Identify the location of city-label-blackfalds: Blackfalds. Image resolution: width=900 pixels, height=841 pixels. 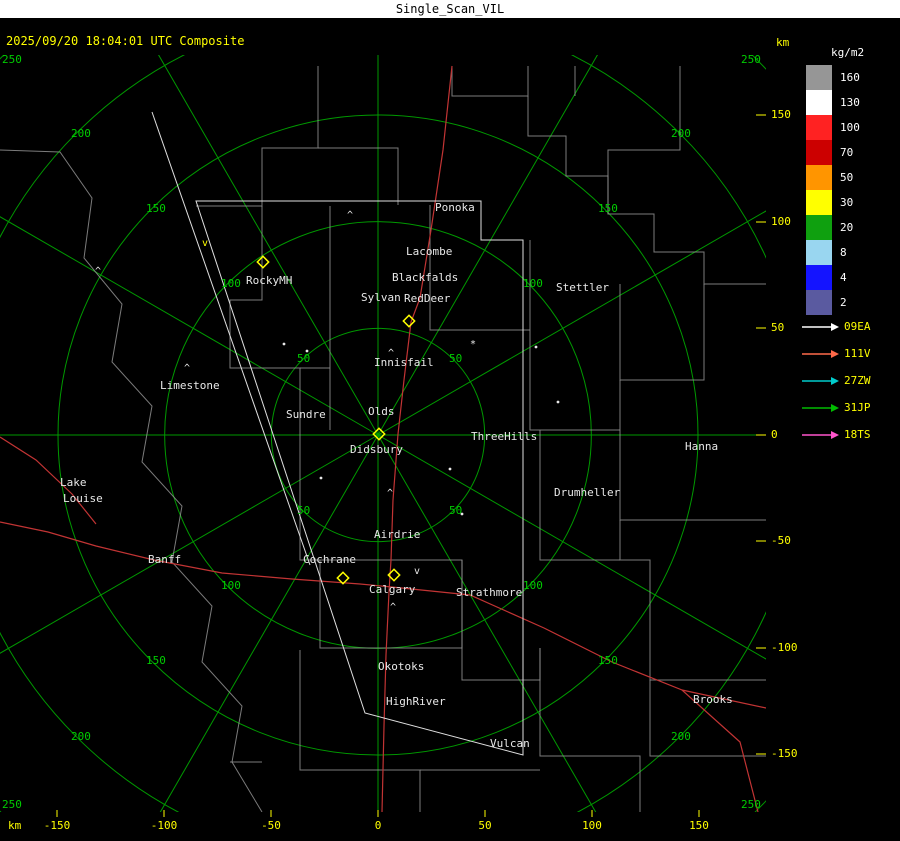
(425, 277).